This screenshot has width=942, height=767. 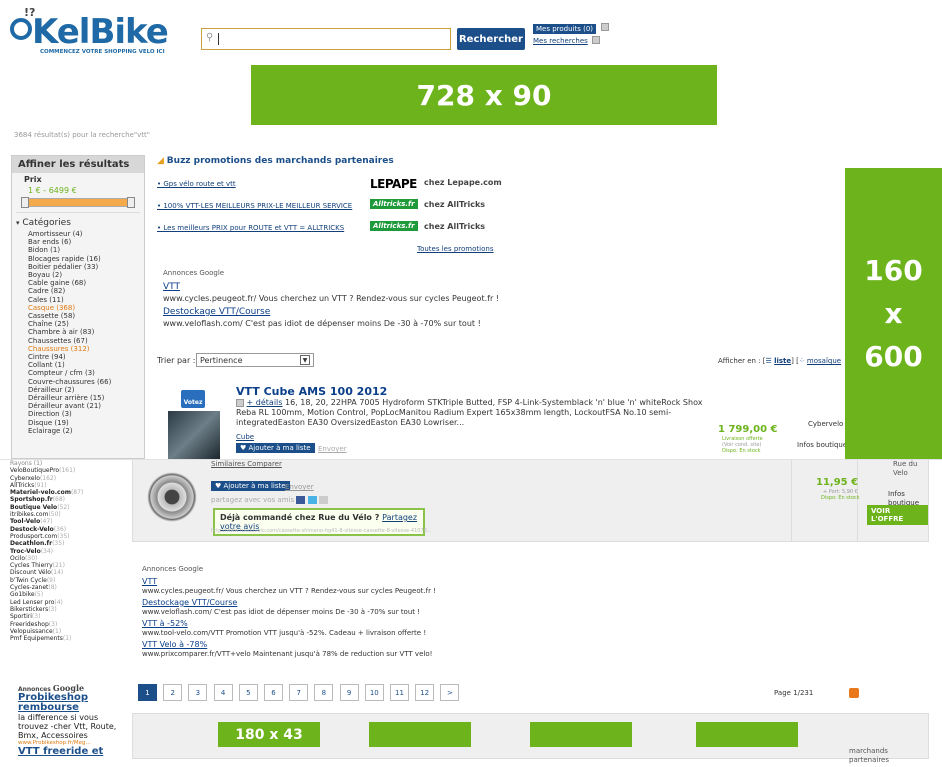 What do you see at coordinates (65, 478) in the screenshot?
I see `merchant-item: Cyberxelo(162)` at bounding box center [65, 478].